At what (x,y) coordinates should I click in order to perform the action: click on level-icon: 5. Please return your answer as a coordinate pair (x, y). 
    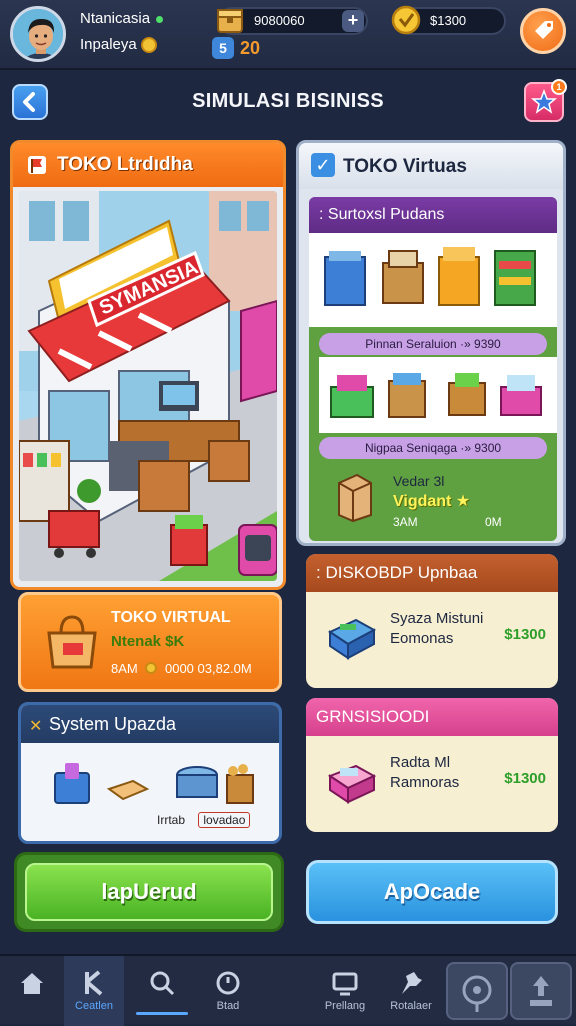
    Looking at the image, I should click on (223, 48).